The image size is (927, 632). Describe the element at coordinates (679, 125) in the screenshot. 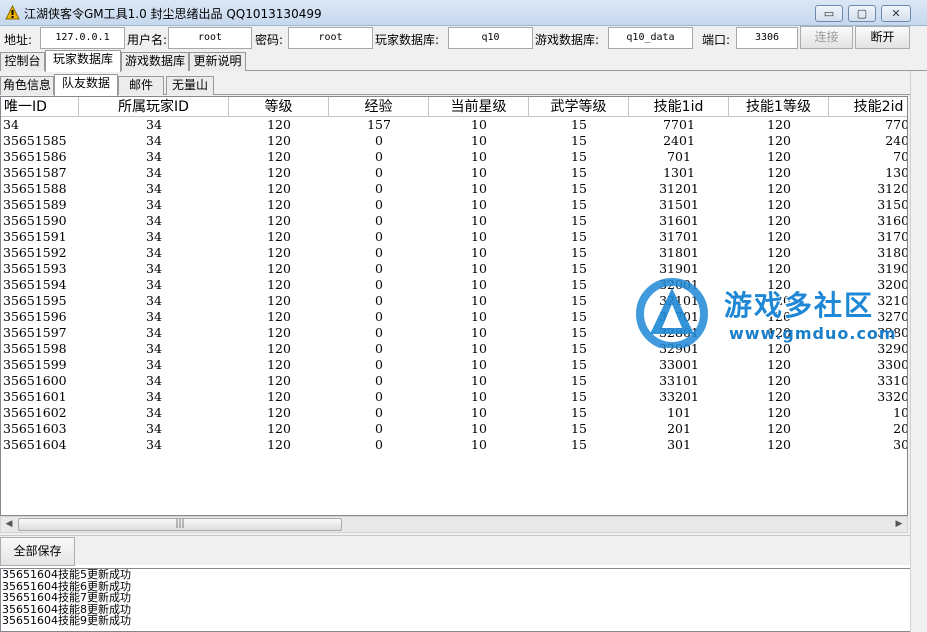

I see `table-cell: 7701` at that location.